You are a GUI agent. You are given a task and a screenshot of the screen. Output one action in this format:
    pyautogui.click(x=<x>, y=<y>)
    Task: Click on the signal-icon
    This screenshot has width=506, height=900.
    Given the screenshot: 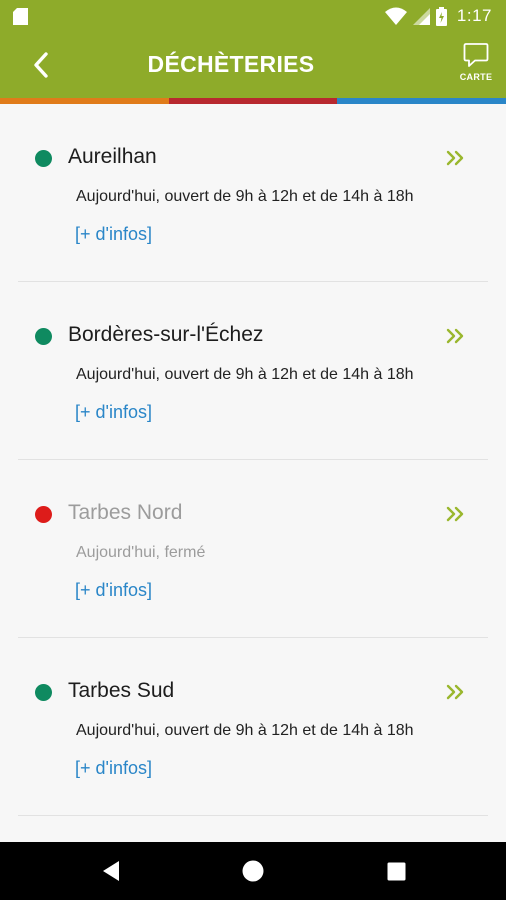 What is the action you would take?
    pyautogui.click(x=421, y=16)
    